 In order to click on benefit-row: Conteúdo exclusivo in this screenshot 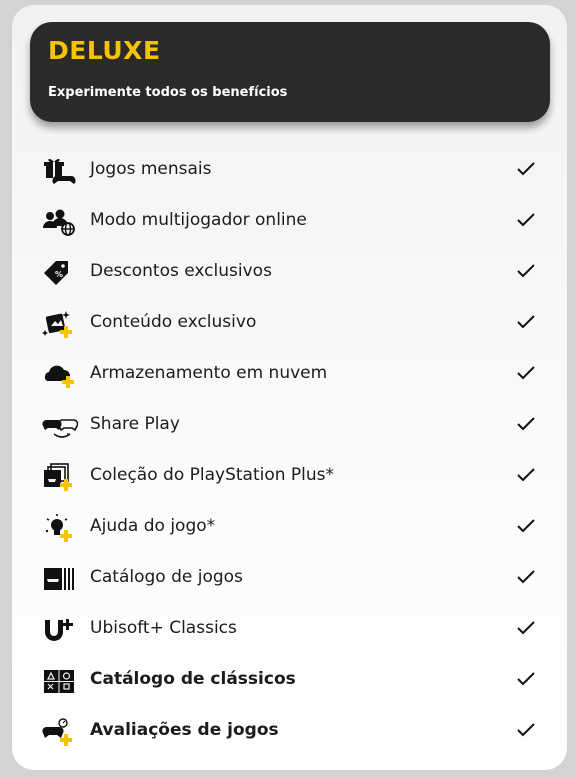, I will do `click(289, 323)`.